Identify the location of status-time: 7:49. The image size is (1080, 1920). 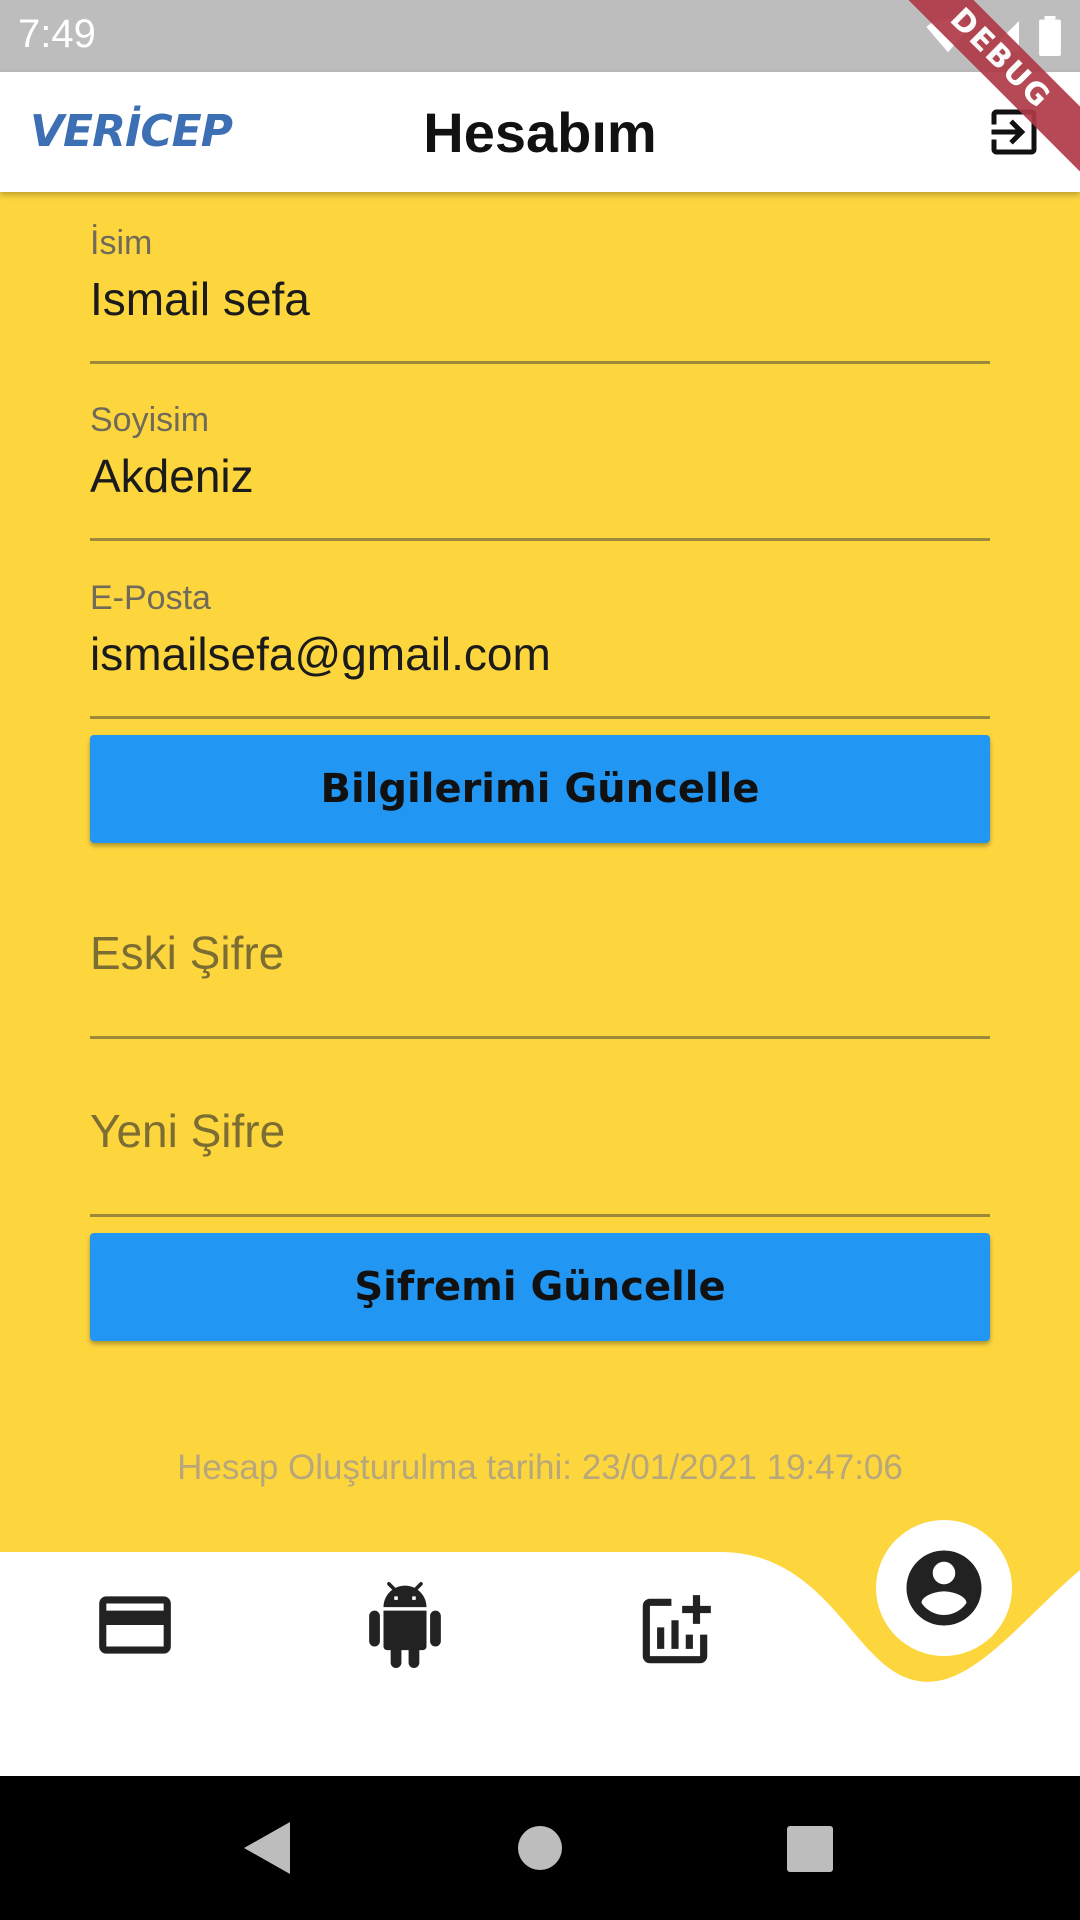
(57, 34).